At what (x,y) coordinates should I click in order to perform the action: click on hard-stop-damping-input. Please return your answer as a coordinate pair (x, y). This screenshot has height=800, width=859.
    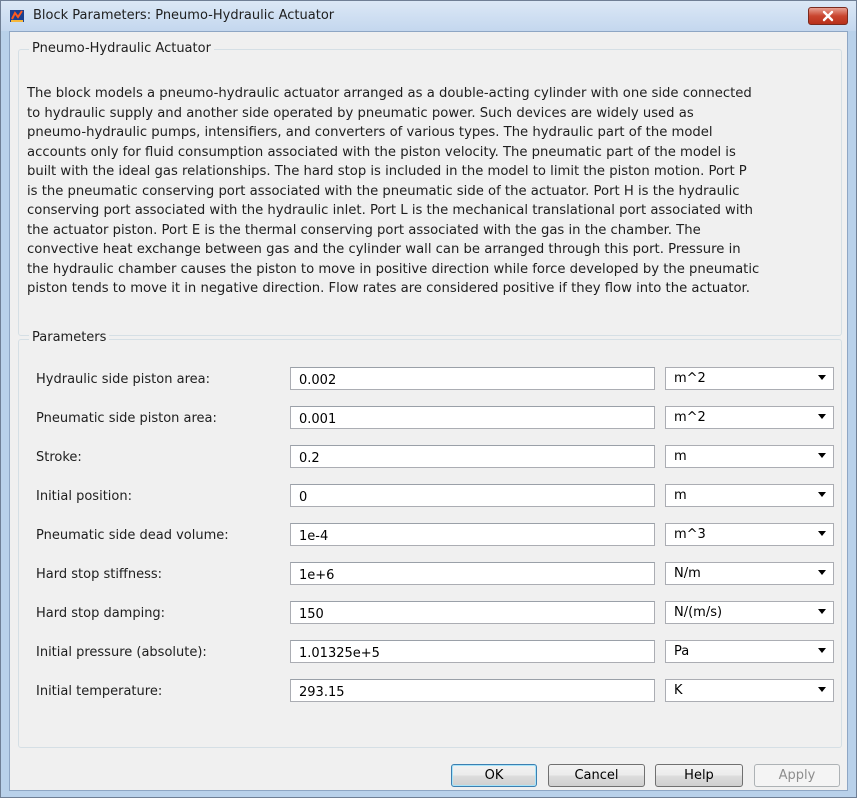
    Looking at the image, I should click on (472, 612).